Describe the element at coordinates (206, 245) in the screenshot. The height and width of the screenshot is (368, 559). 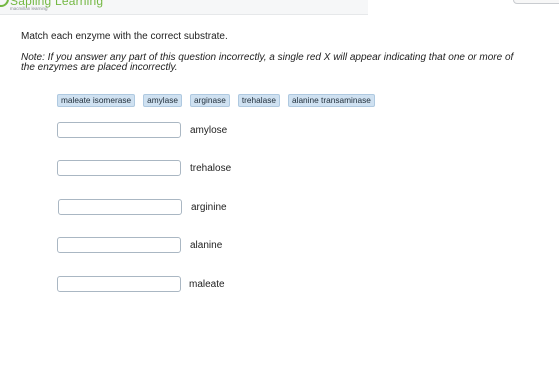
I see `substrate-label-alanine: alanine` at that location.